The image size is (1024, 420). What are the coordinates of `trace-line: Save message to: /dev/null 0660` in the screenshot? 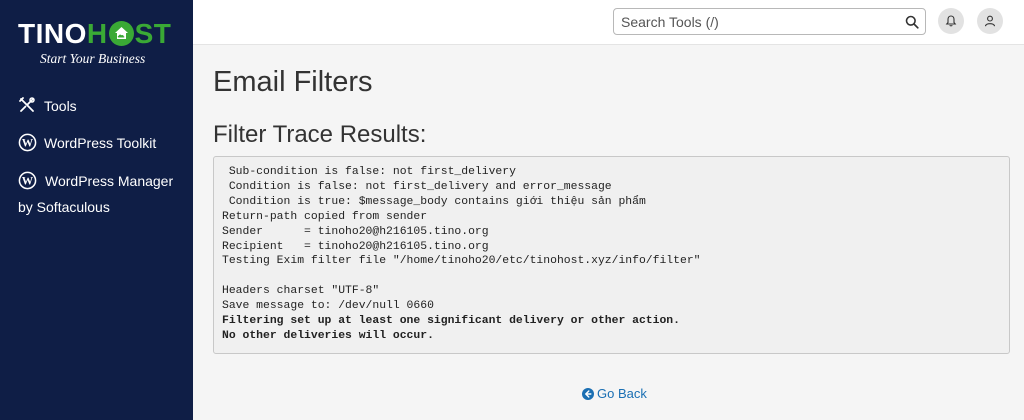 It's located at (328, 306).